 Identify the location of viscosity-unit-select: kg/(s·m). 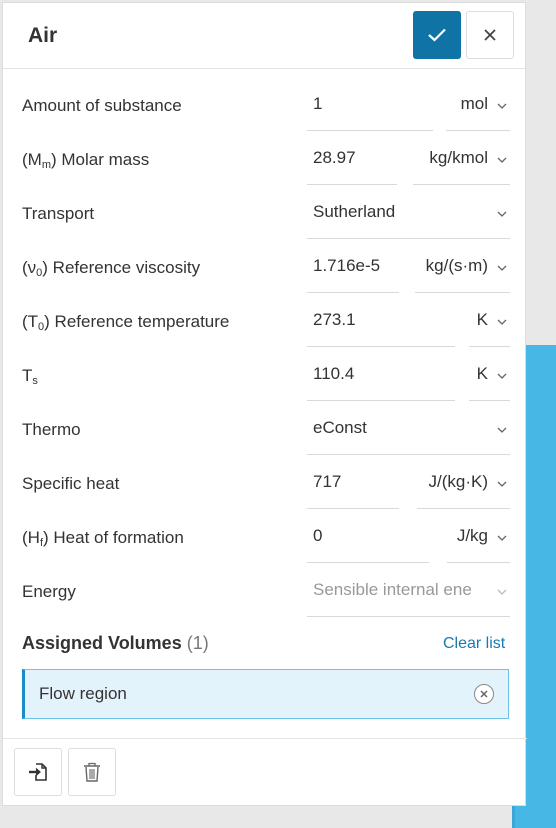
(462, 267).